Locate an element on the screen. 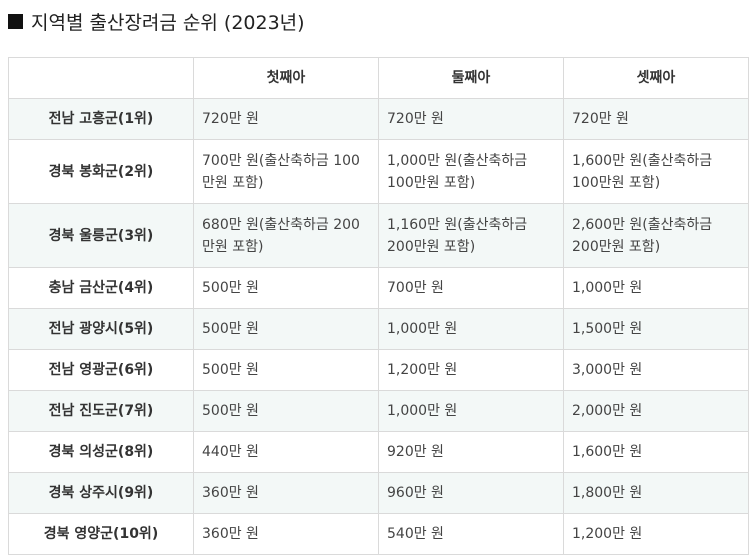 This screenshot has width=754, height=560. second-child-cell: 920만 원 is located at coordinates (471, 452).